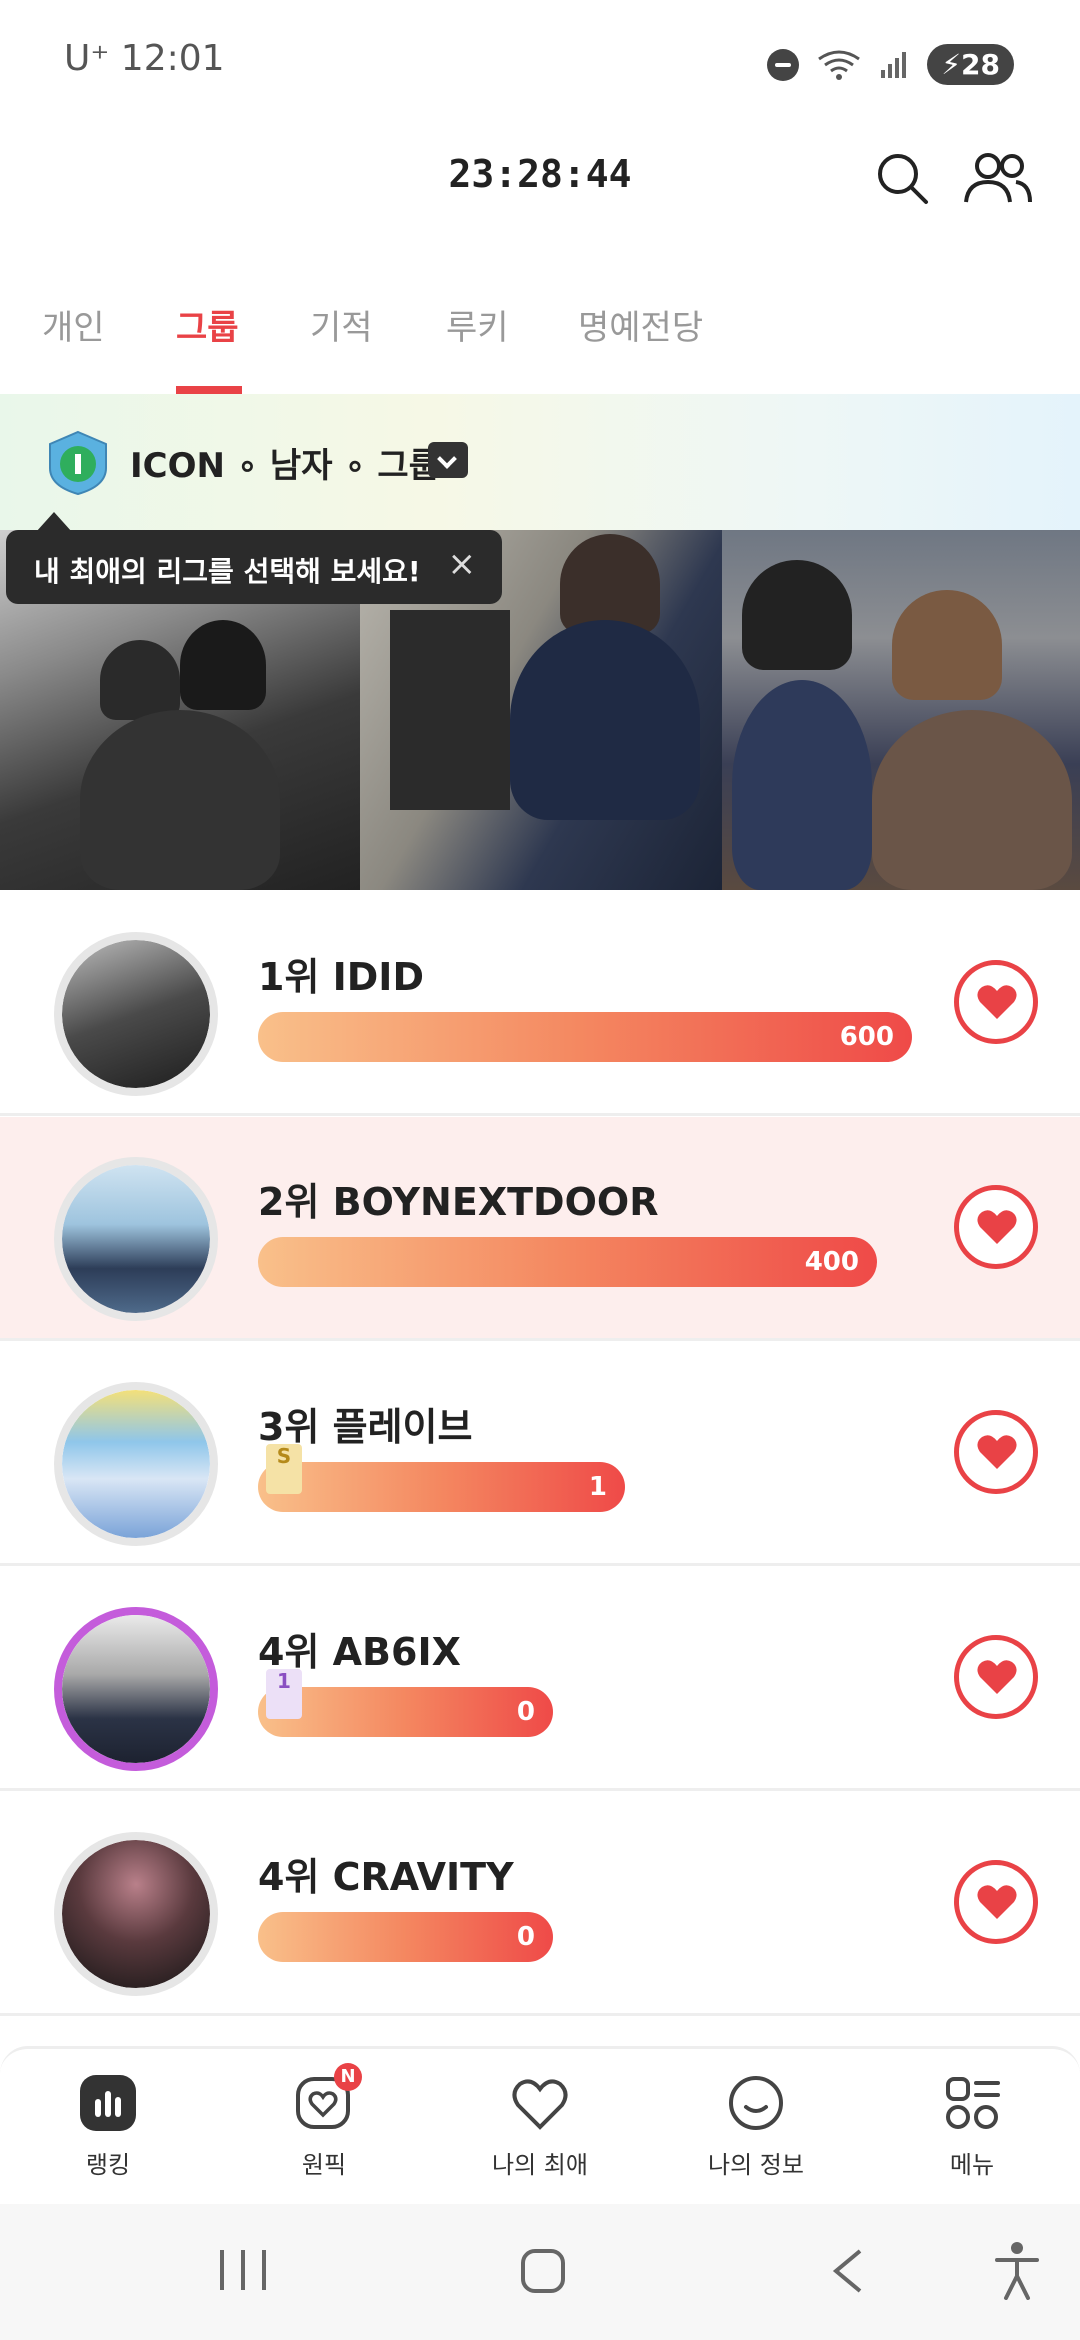  I want to click on tooltip-text: 내 최애의 리그를 선택해 보세요!, so click(227, 571).